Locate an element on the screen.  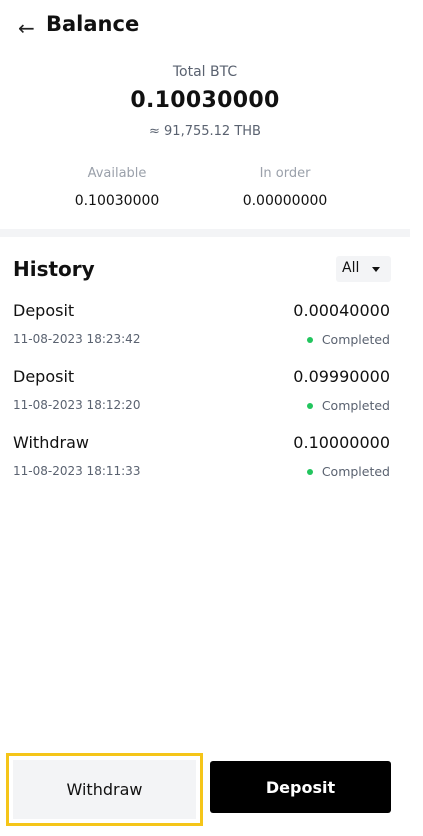
arrow-left-icon: ← is located at coordinates (29, 28).